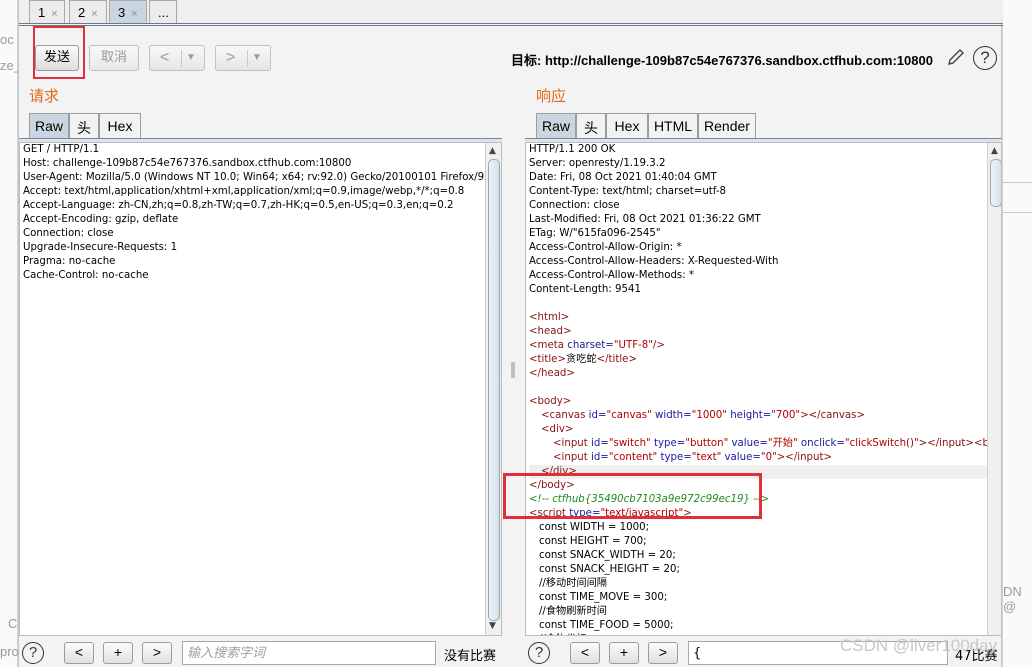 The width and height of the screenshot is (1032, 667). I want to click on request-scrollbar: ▲ ▼, so click(493, 389).